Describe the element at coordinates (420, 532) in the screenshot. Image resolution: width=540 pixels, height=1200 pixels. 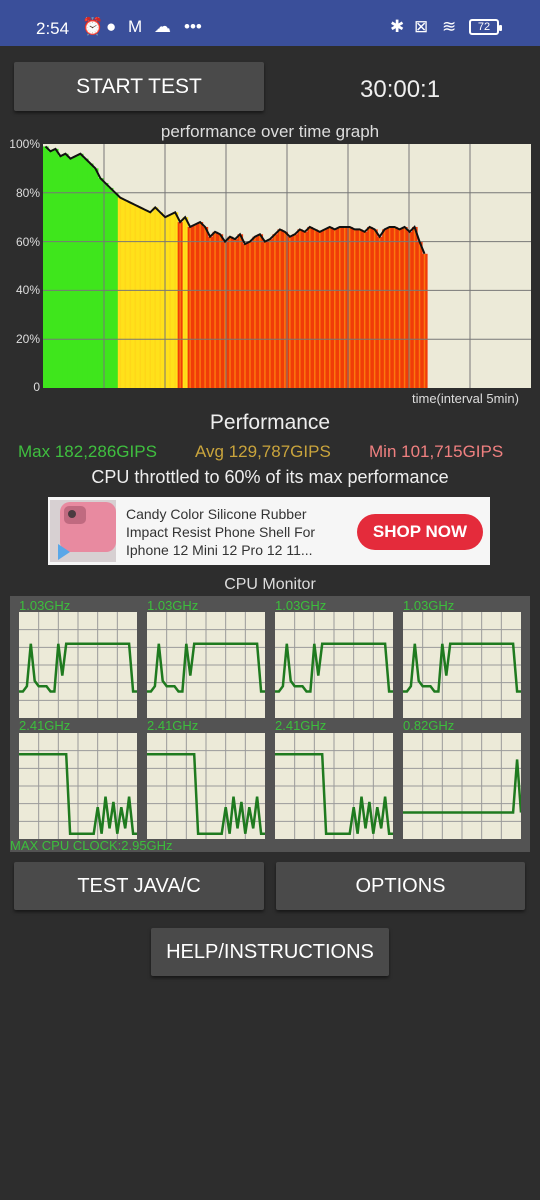
I see `shop-now-button: SHOP NOW` at that location.